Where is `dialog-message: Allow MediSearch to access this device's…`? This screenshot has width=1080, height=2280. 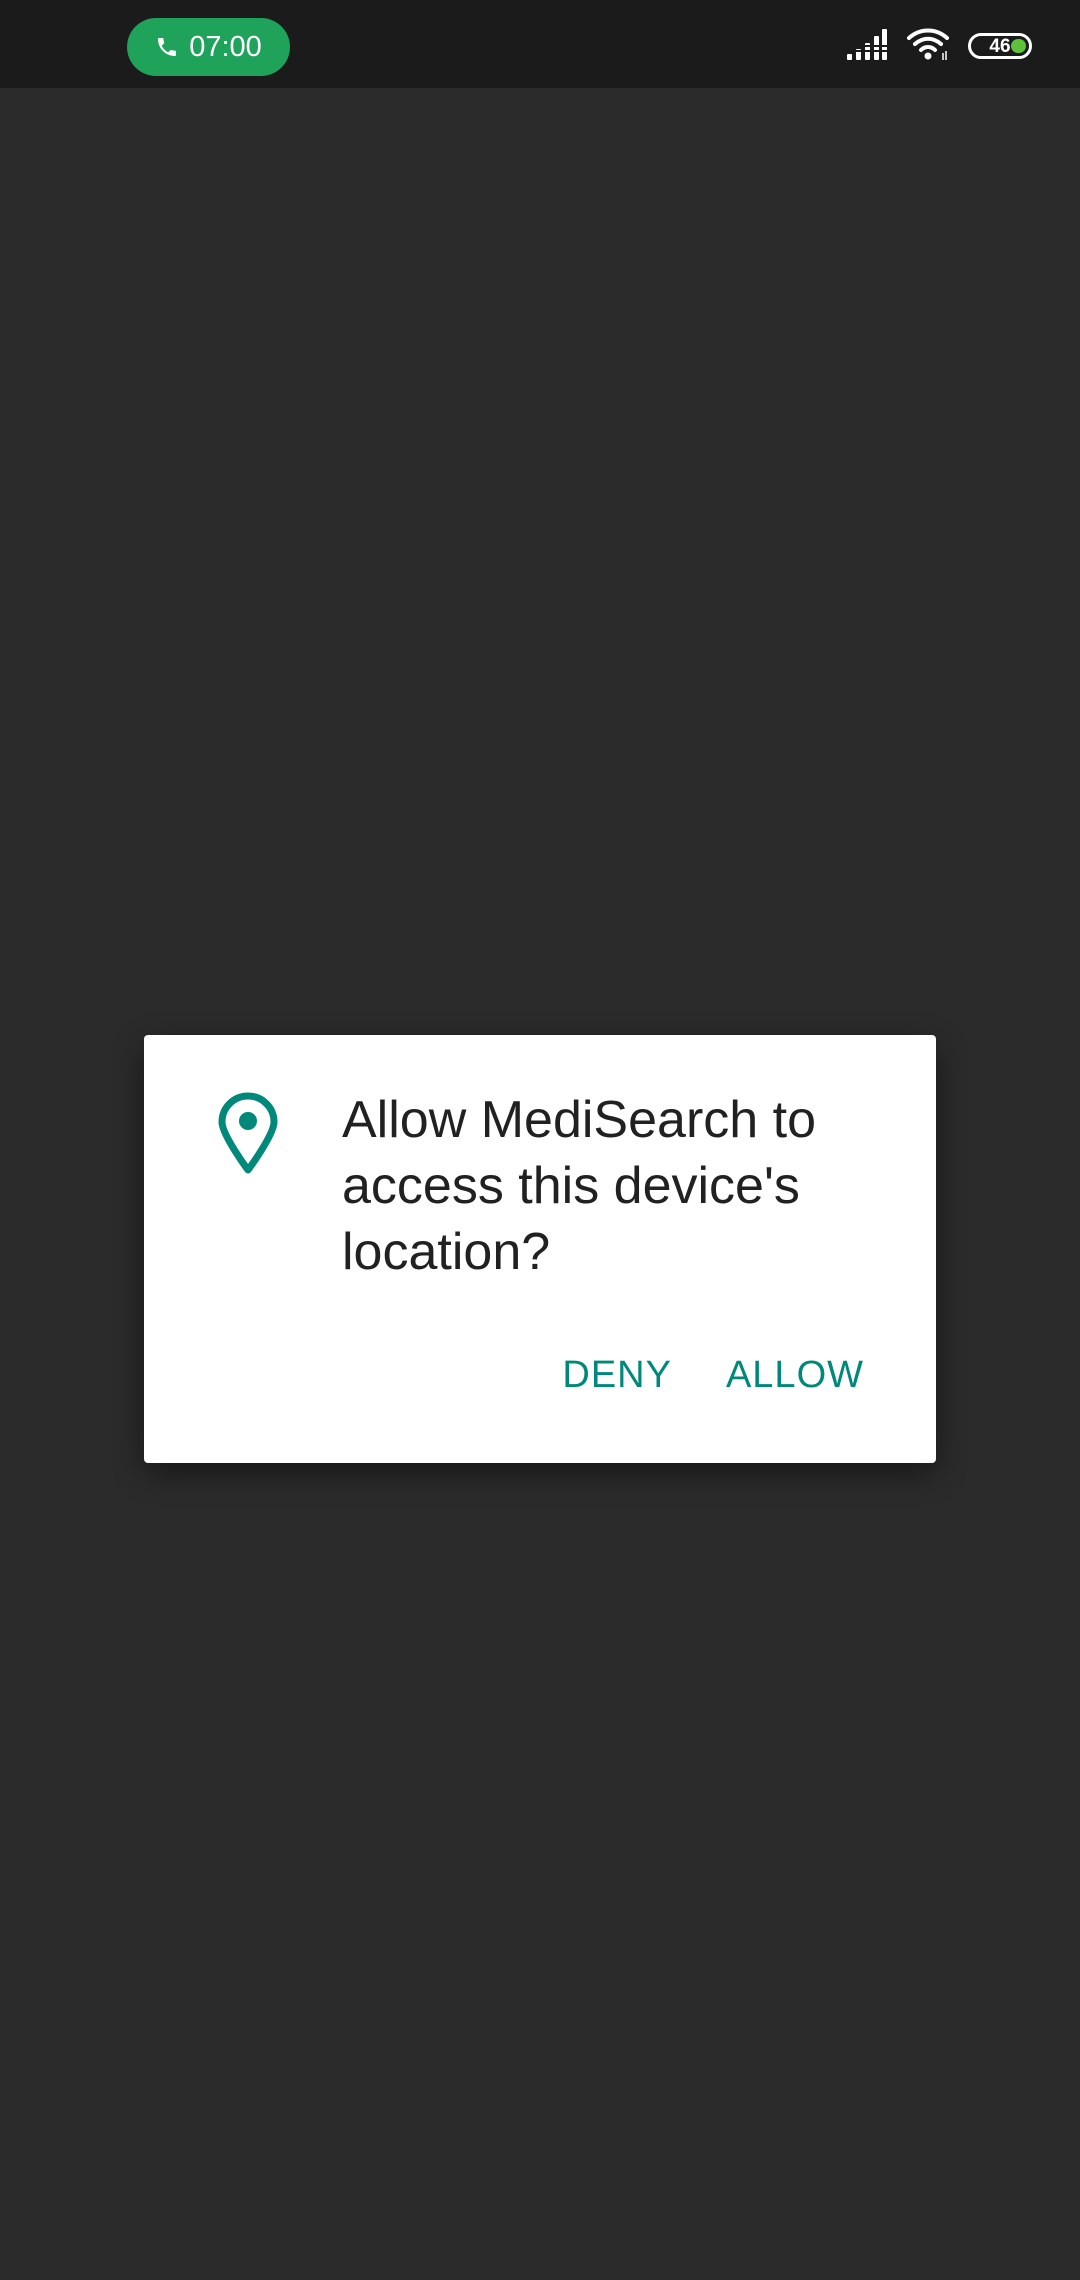 dialog-message: Allow MediSearch to access this device's… is located at coordinates (579, 1186).